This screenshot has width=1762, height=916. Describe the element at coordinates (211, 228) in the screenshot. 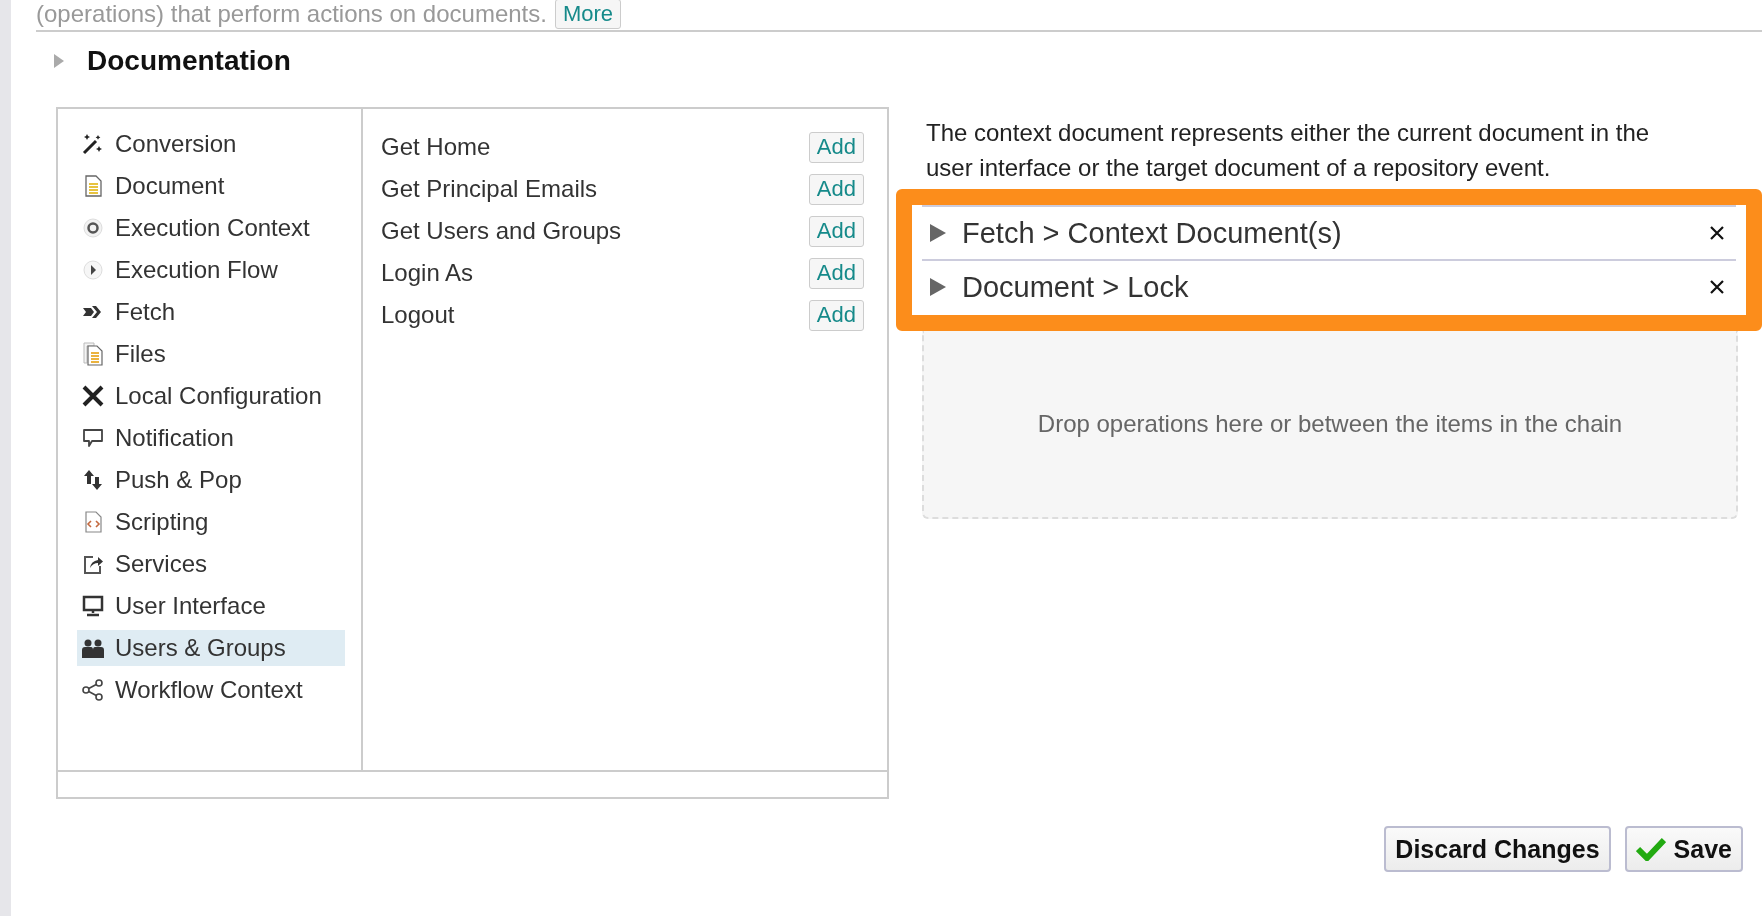

I see `category-item: Execution Context` at that location.